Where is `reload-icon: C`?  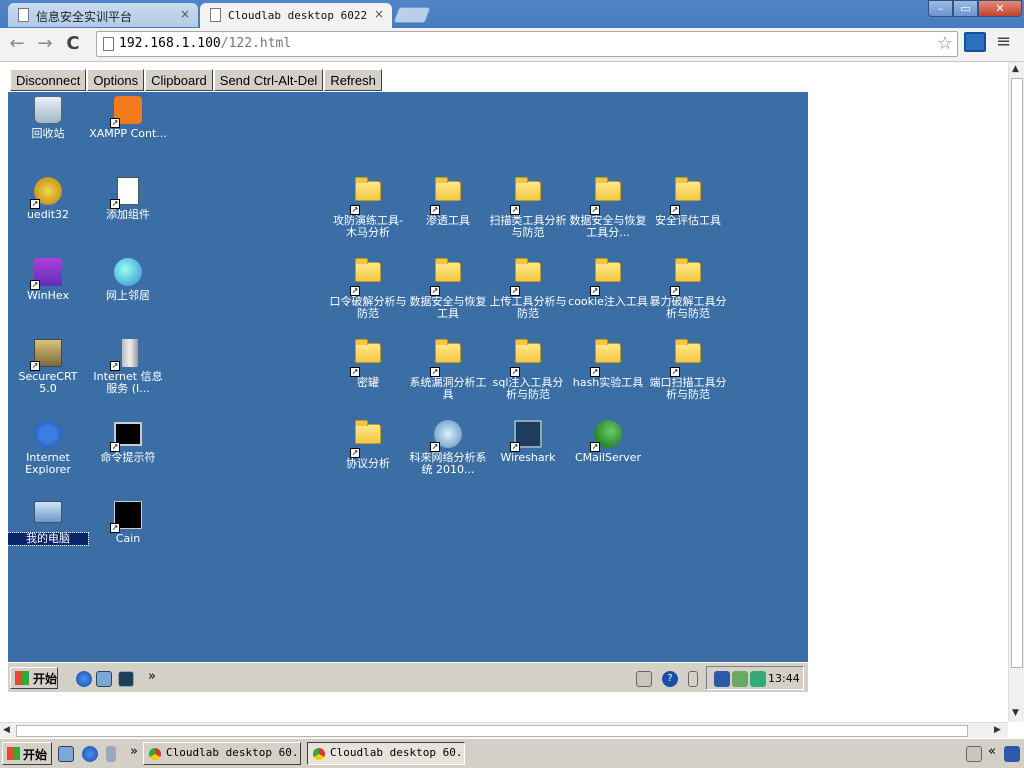
reload-icon: C is located at coordinates (73, 44).